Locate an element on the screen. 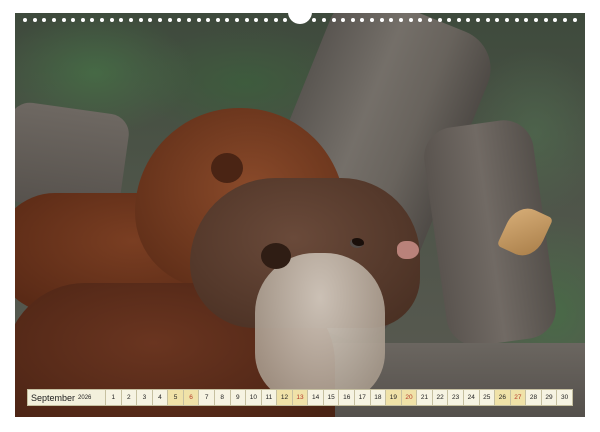 The width and height of the screenshot is (600, 432). day-cell: 28 is located at coordinates (534, 397).